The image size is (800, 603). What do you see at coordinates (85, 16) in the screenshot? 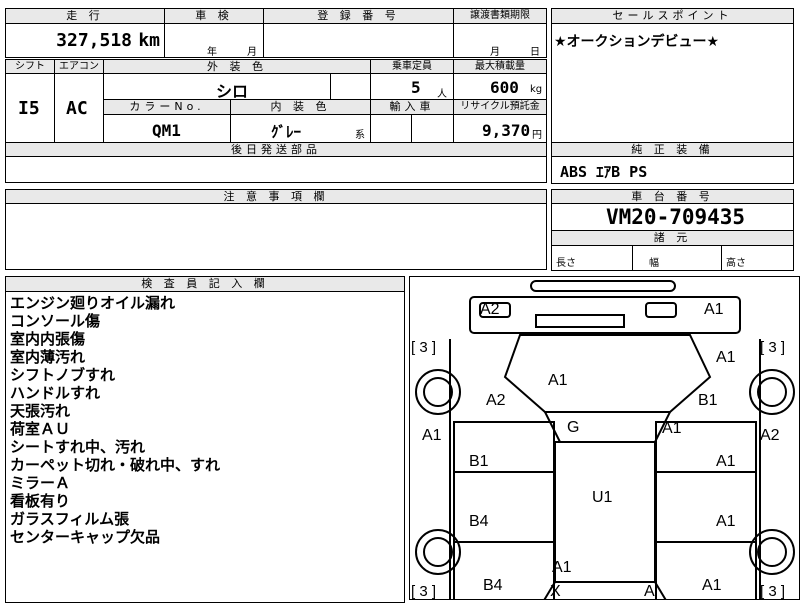
I see `mileage-label: 走 行` at bounding box center [85, 16].